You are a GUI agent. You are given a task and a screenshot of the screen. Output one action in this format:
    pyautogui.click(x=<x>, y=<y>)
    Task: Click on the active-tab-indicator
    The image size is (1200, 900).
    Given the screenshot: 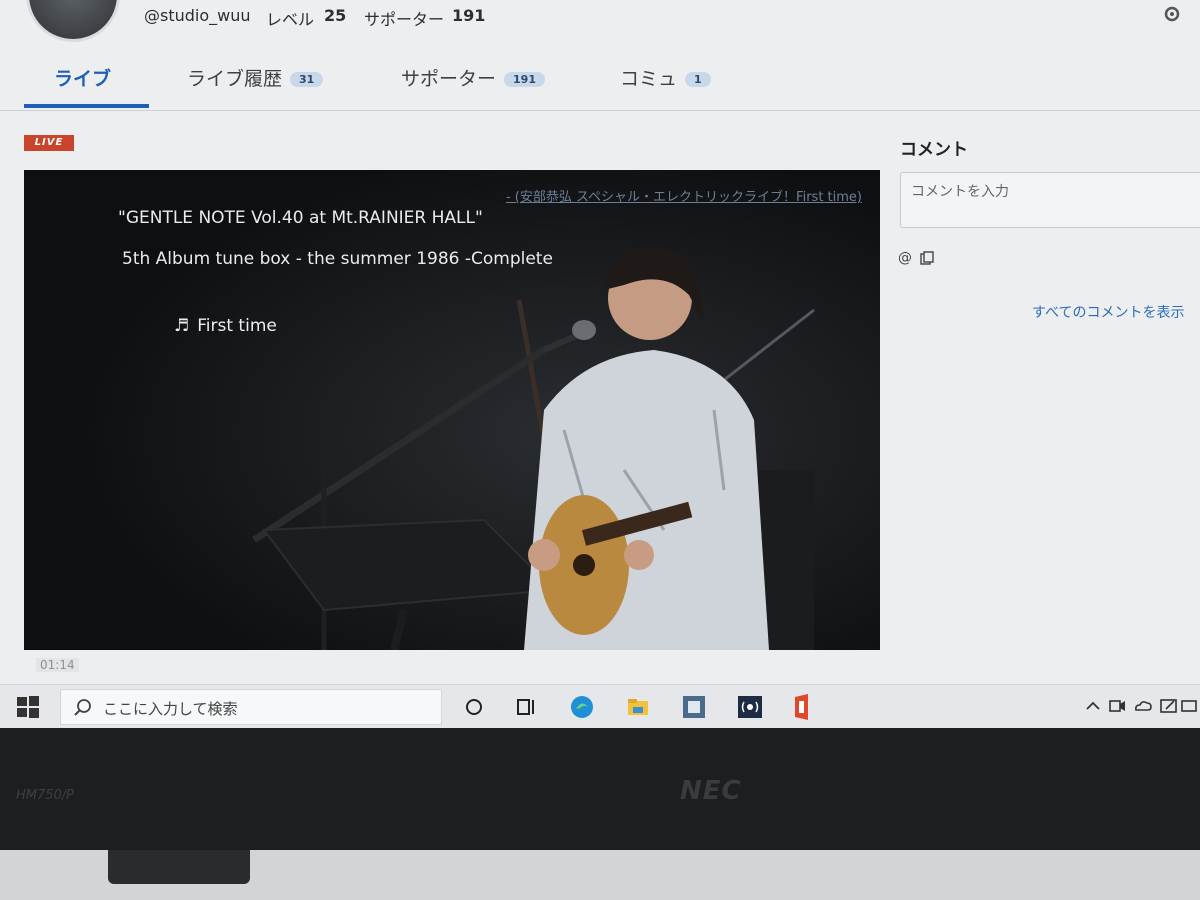 What is the action you would take?
    pyautogui.click(x=86, y=106)
    